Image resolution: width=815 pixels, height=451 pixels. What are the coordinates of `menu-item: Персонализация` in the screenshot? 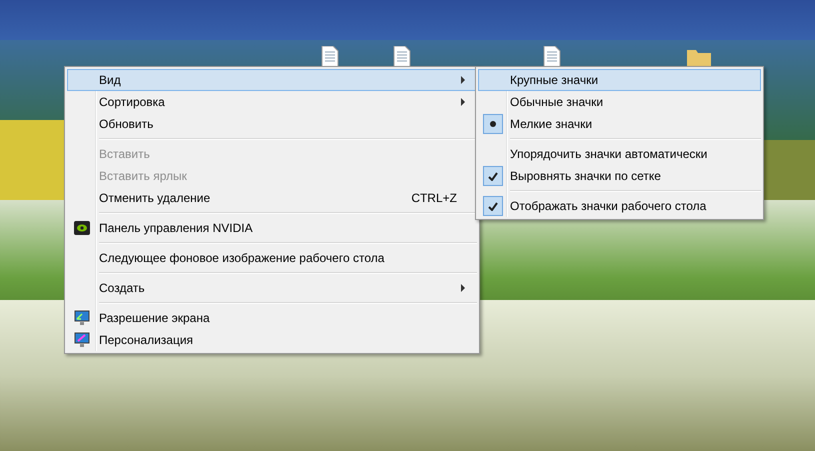 It's located at (272, 340).